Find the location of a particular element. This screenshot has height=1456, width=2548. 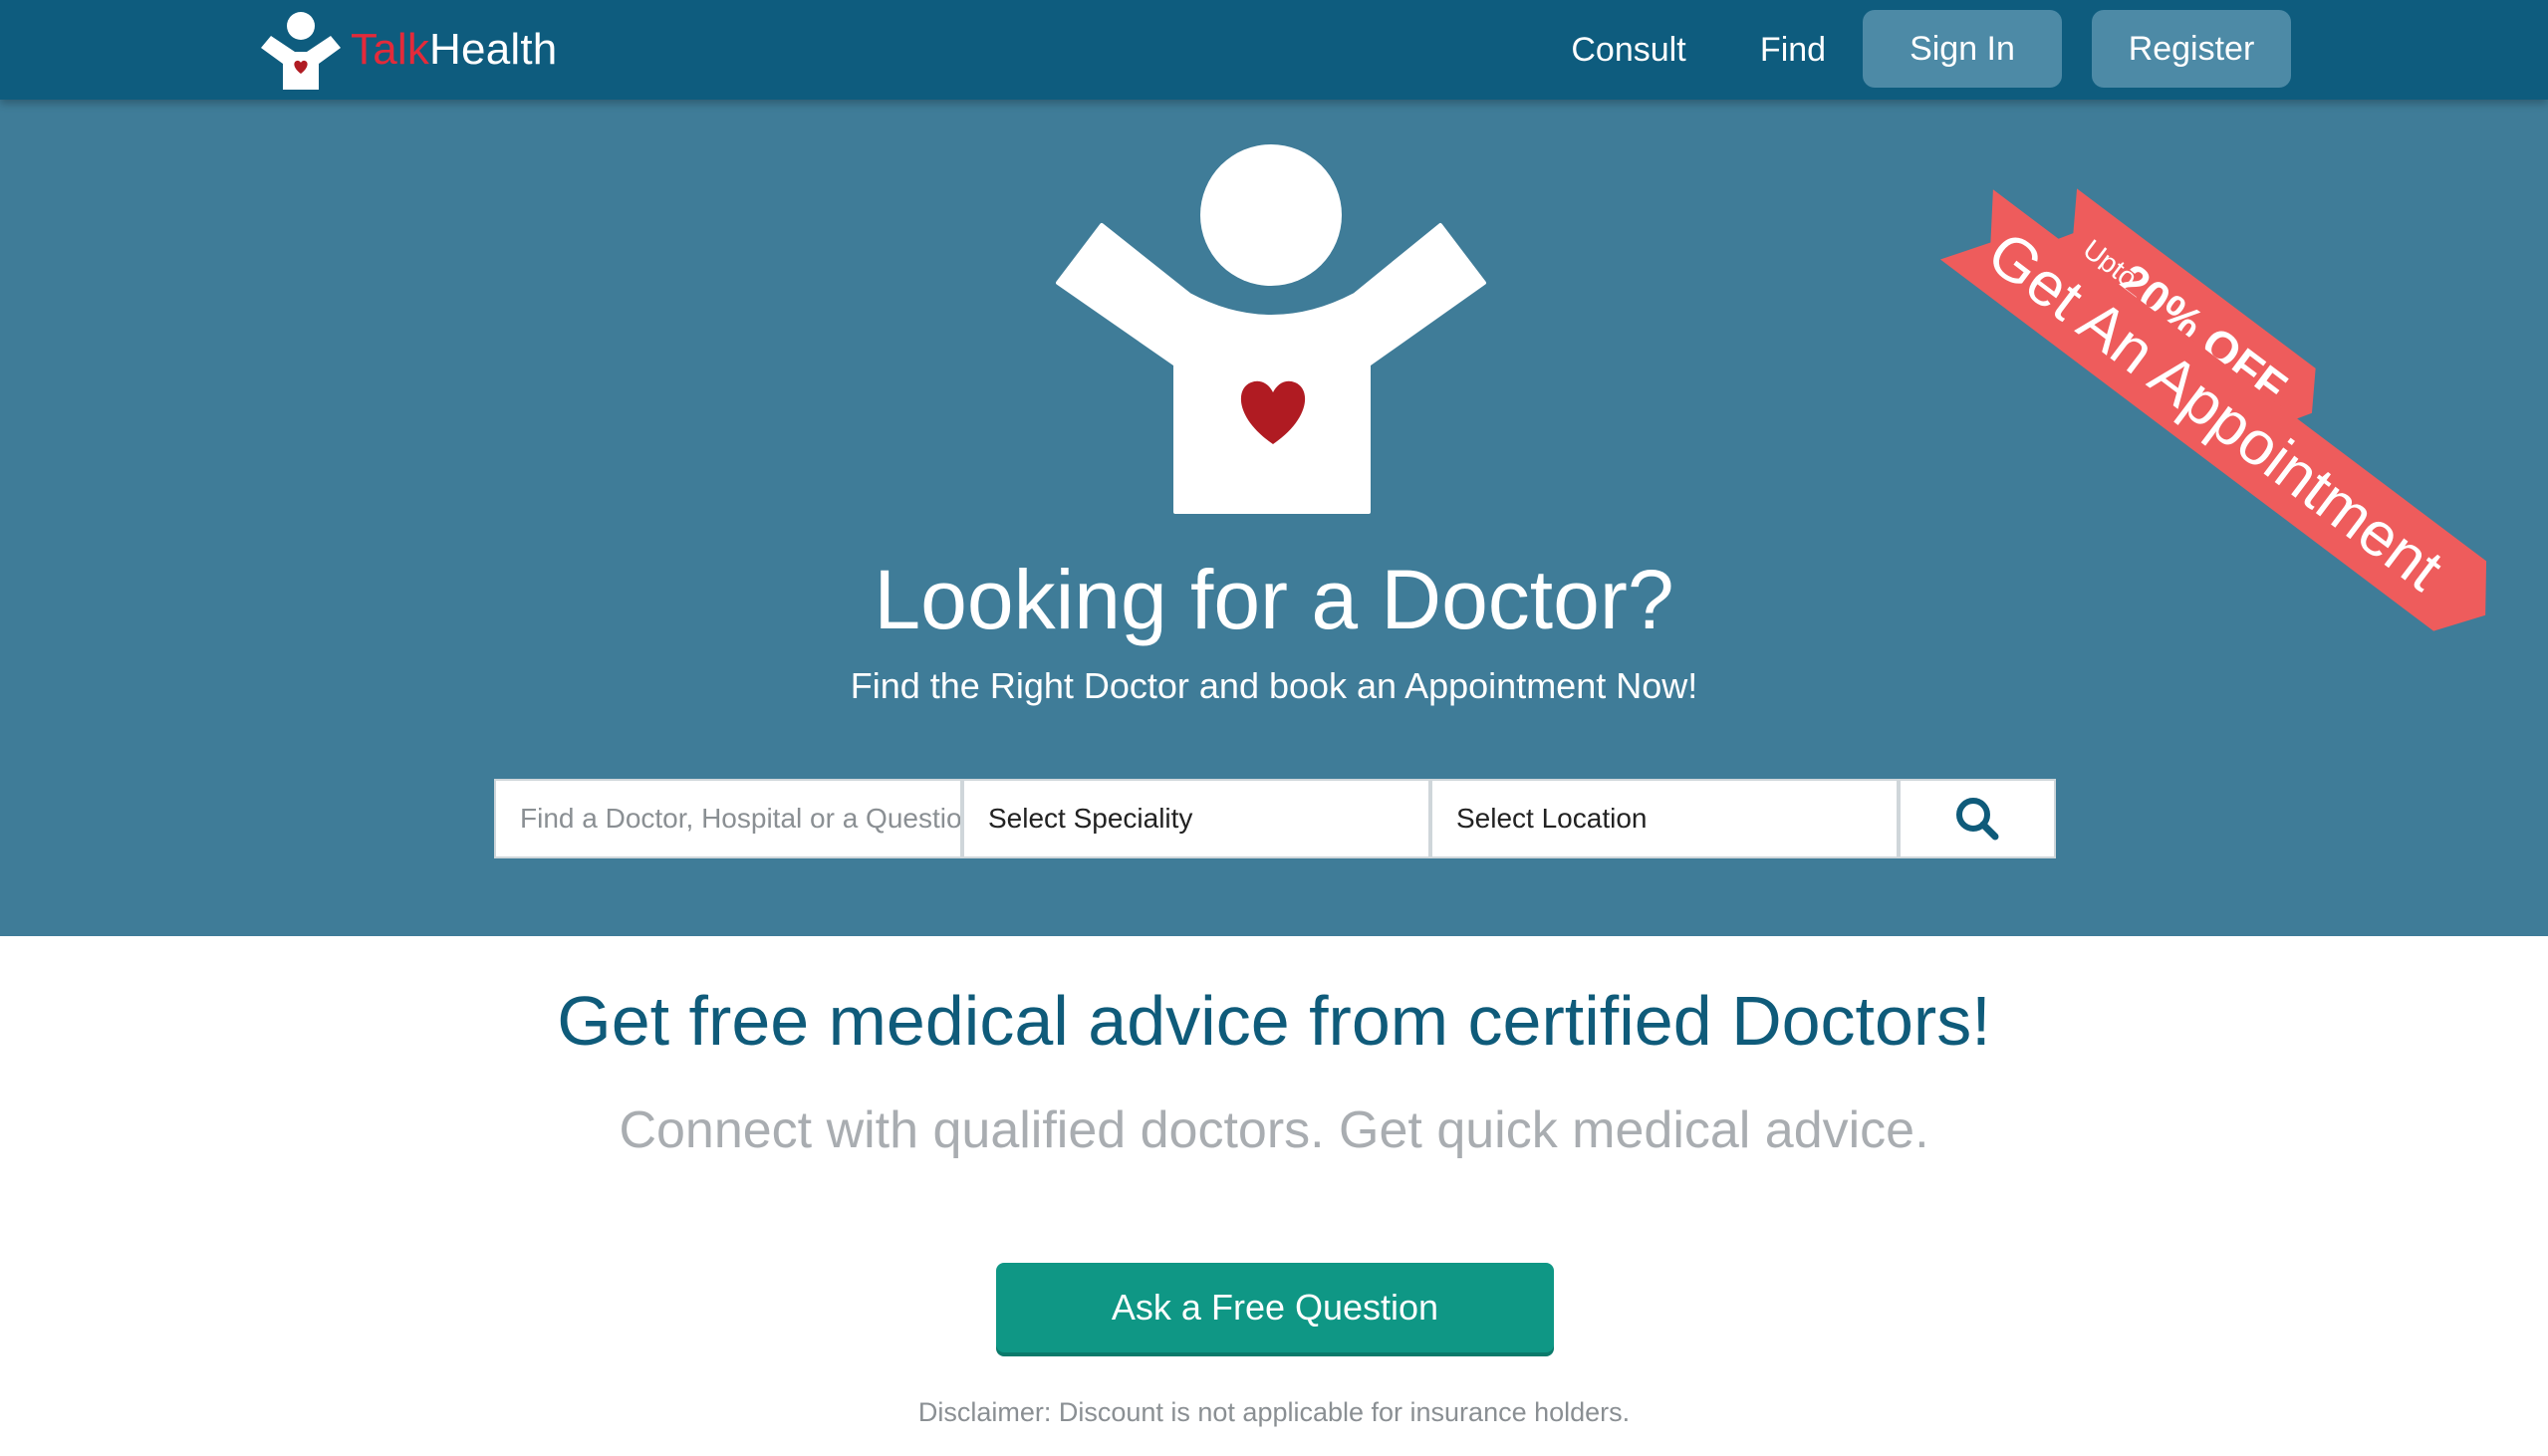

brand-logo-link: TalkHealth is located at coordinates (406, 50).